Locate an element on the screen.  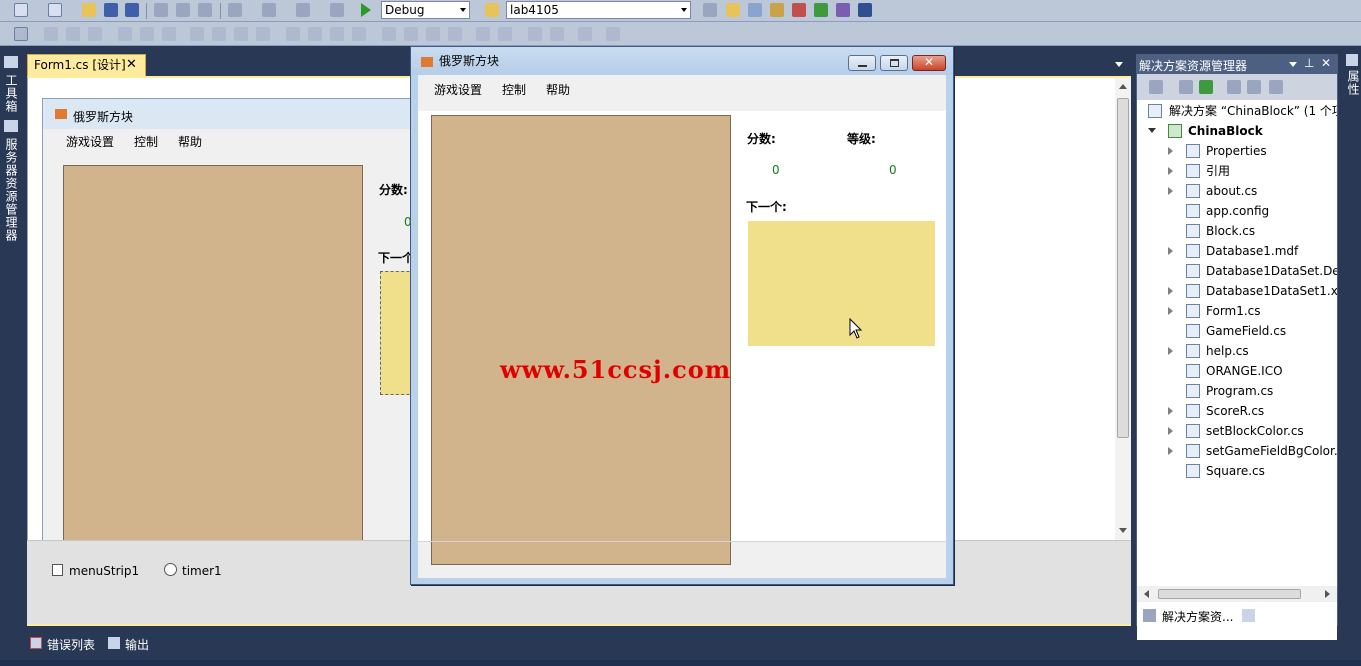
tools-icon is located at coordinates (799, 10).